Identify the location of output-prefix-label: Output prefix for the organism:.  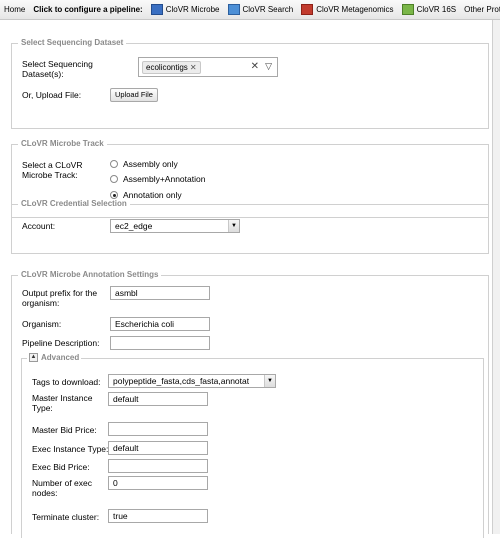
(60, 298).